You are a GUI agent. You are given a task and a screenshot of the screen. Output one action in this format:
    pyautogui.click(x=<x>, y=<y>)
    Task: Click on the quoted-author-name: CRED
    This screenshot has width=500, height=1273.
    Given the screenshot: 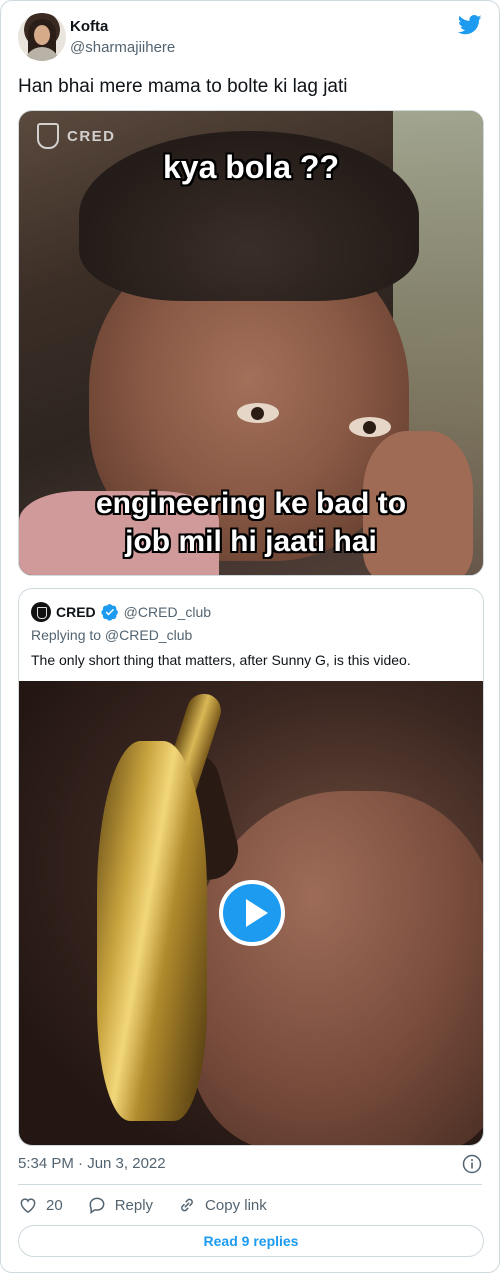 What is the action you would take?
    pyautogui.click(x=76, y=612)
    